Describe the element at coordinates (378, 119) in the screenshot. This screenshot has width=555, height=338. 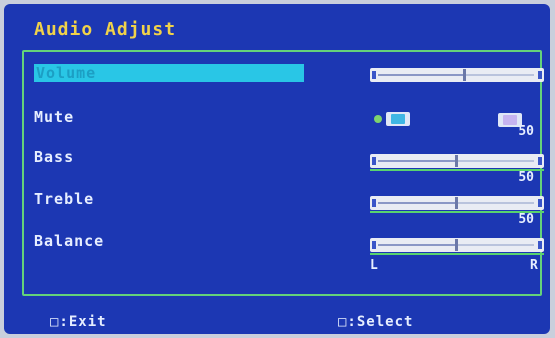
I see `radio-selected-icon` at that location.